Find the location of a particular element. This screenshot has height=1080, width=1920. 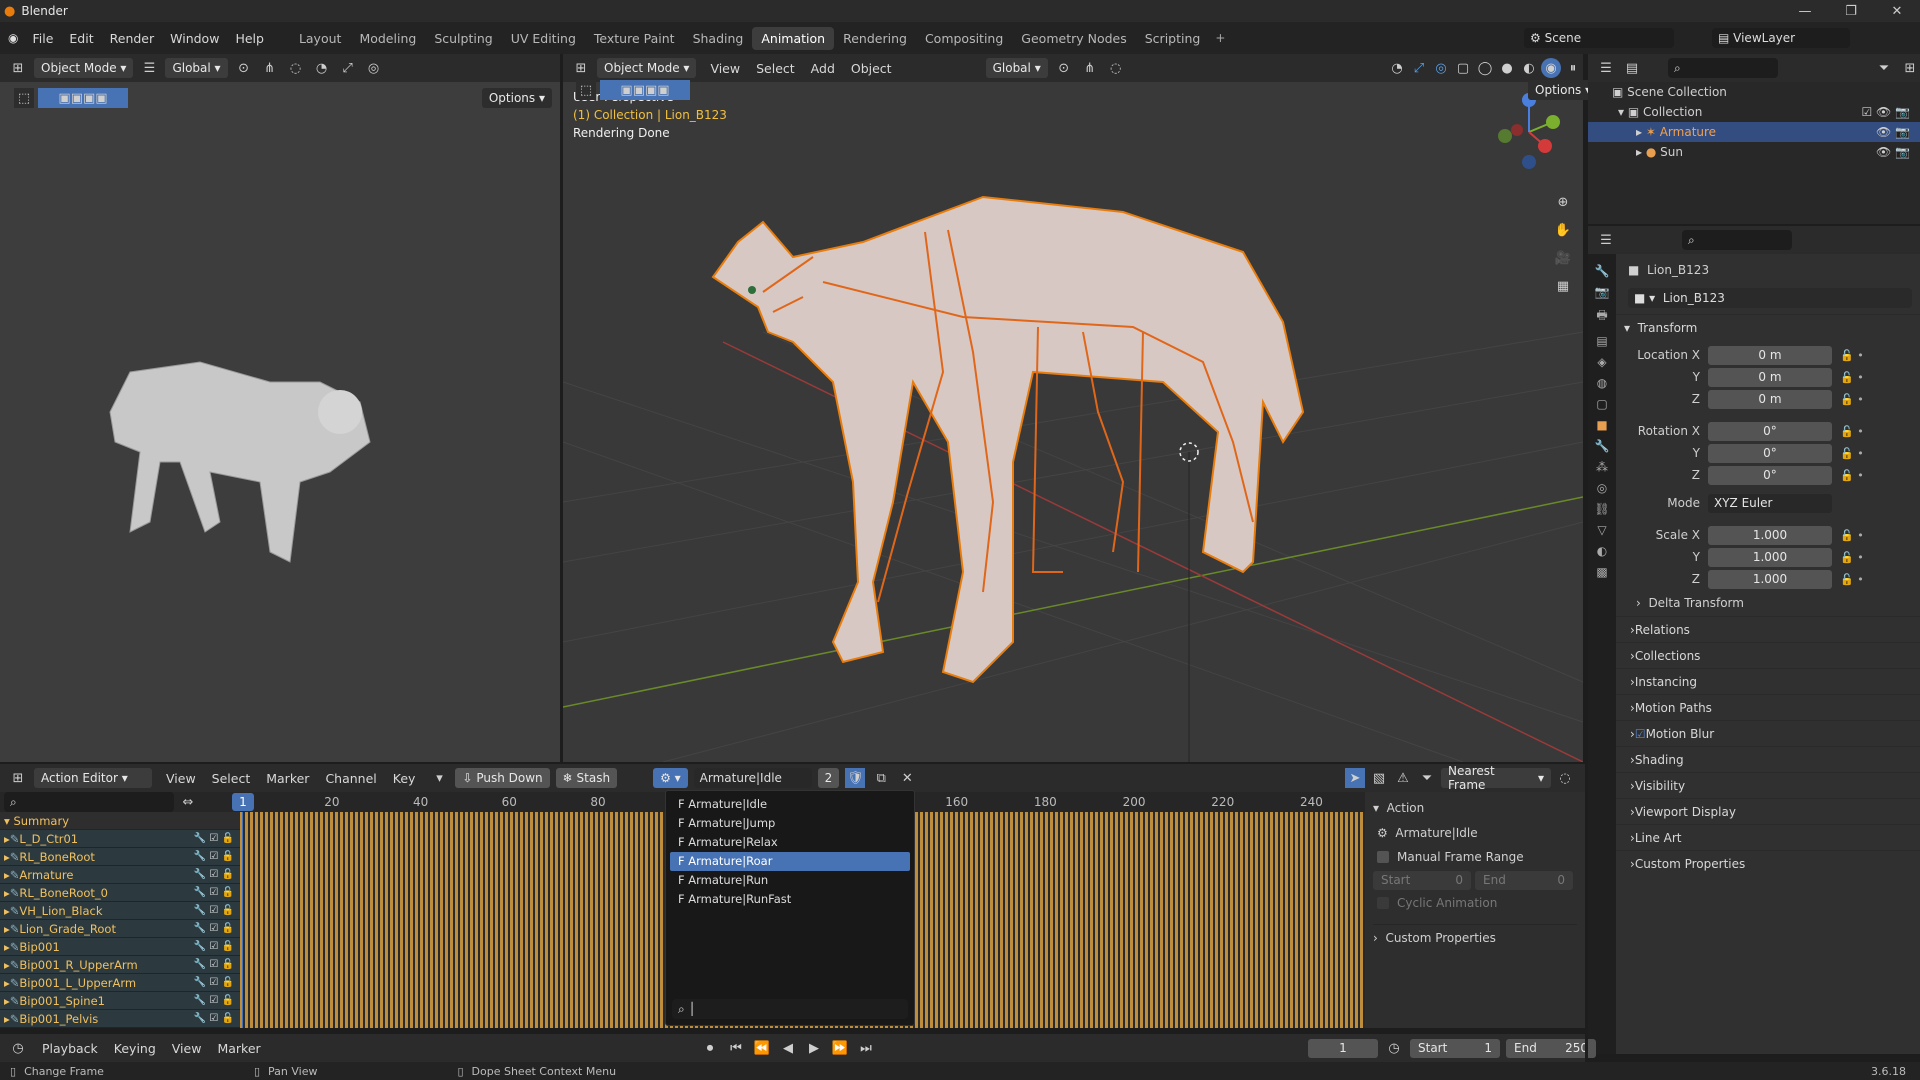

jump-end-icon: ⏭ is located at coordinates (866, 1048).